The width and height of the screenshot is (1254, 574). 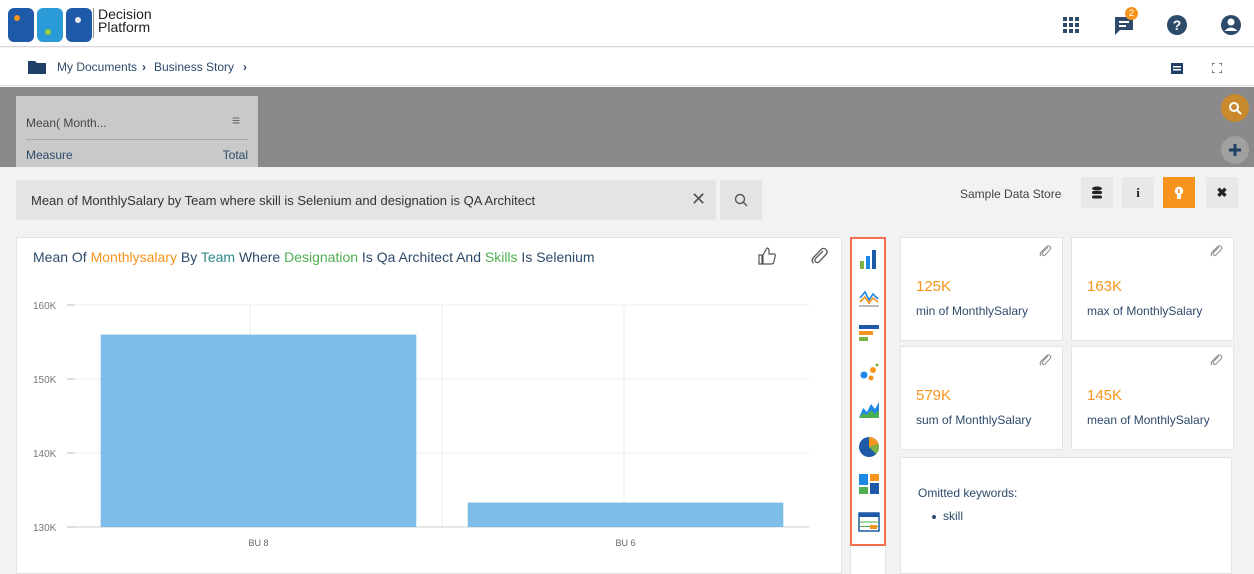 I want to click on search-button, so click(x=741, y=200).